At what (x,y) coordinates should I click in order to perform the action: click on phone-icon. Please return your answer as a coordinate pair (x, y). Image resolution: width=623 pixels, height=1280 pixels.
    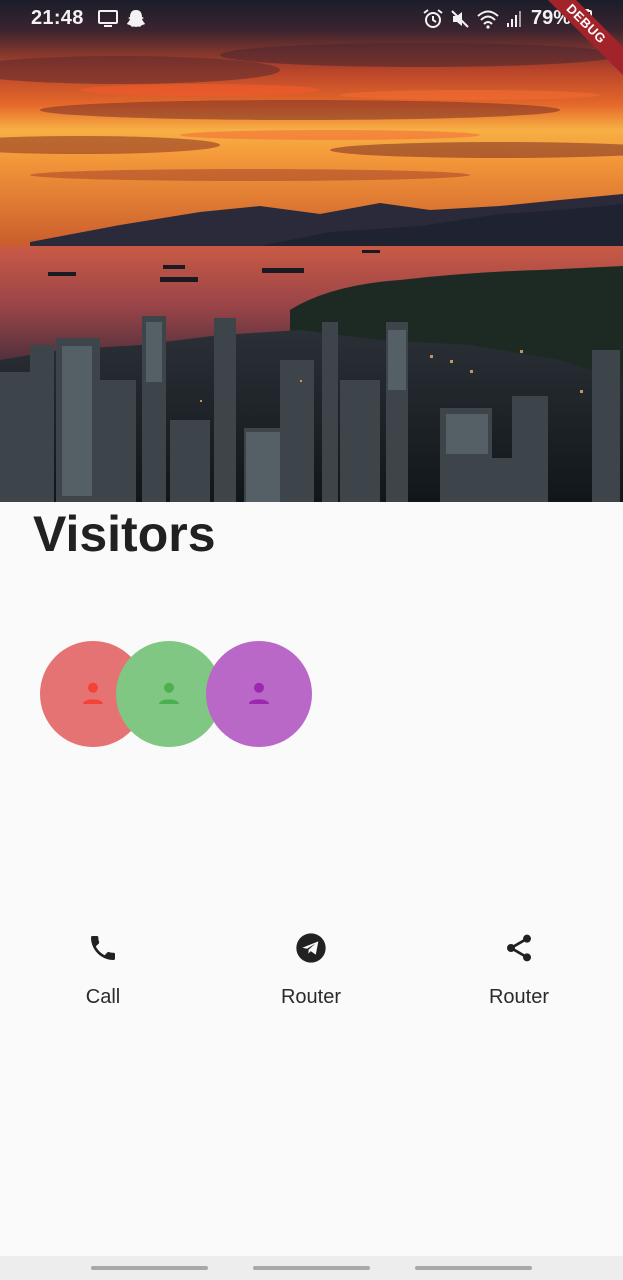
    Looking at the image, I should click on (103, 948).